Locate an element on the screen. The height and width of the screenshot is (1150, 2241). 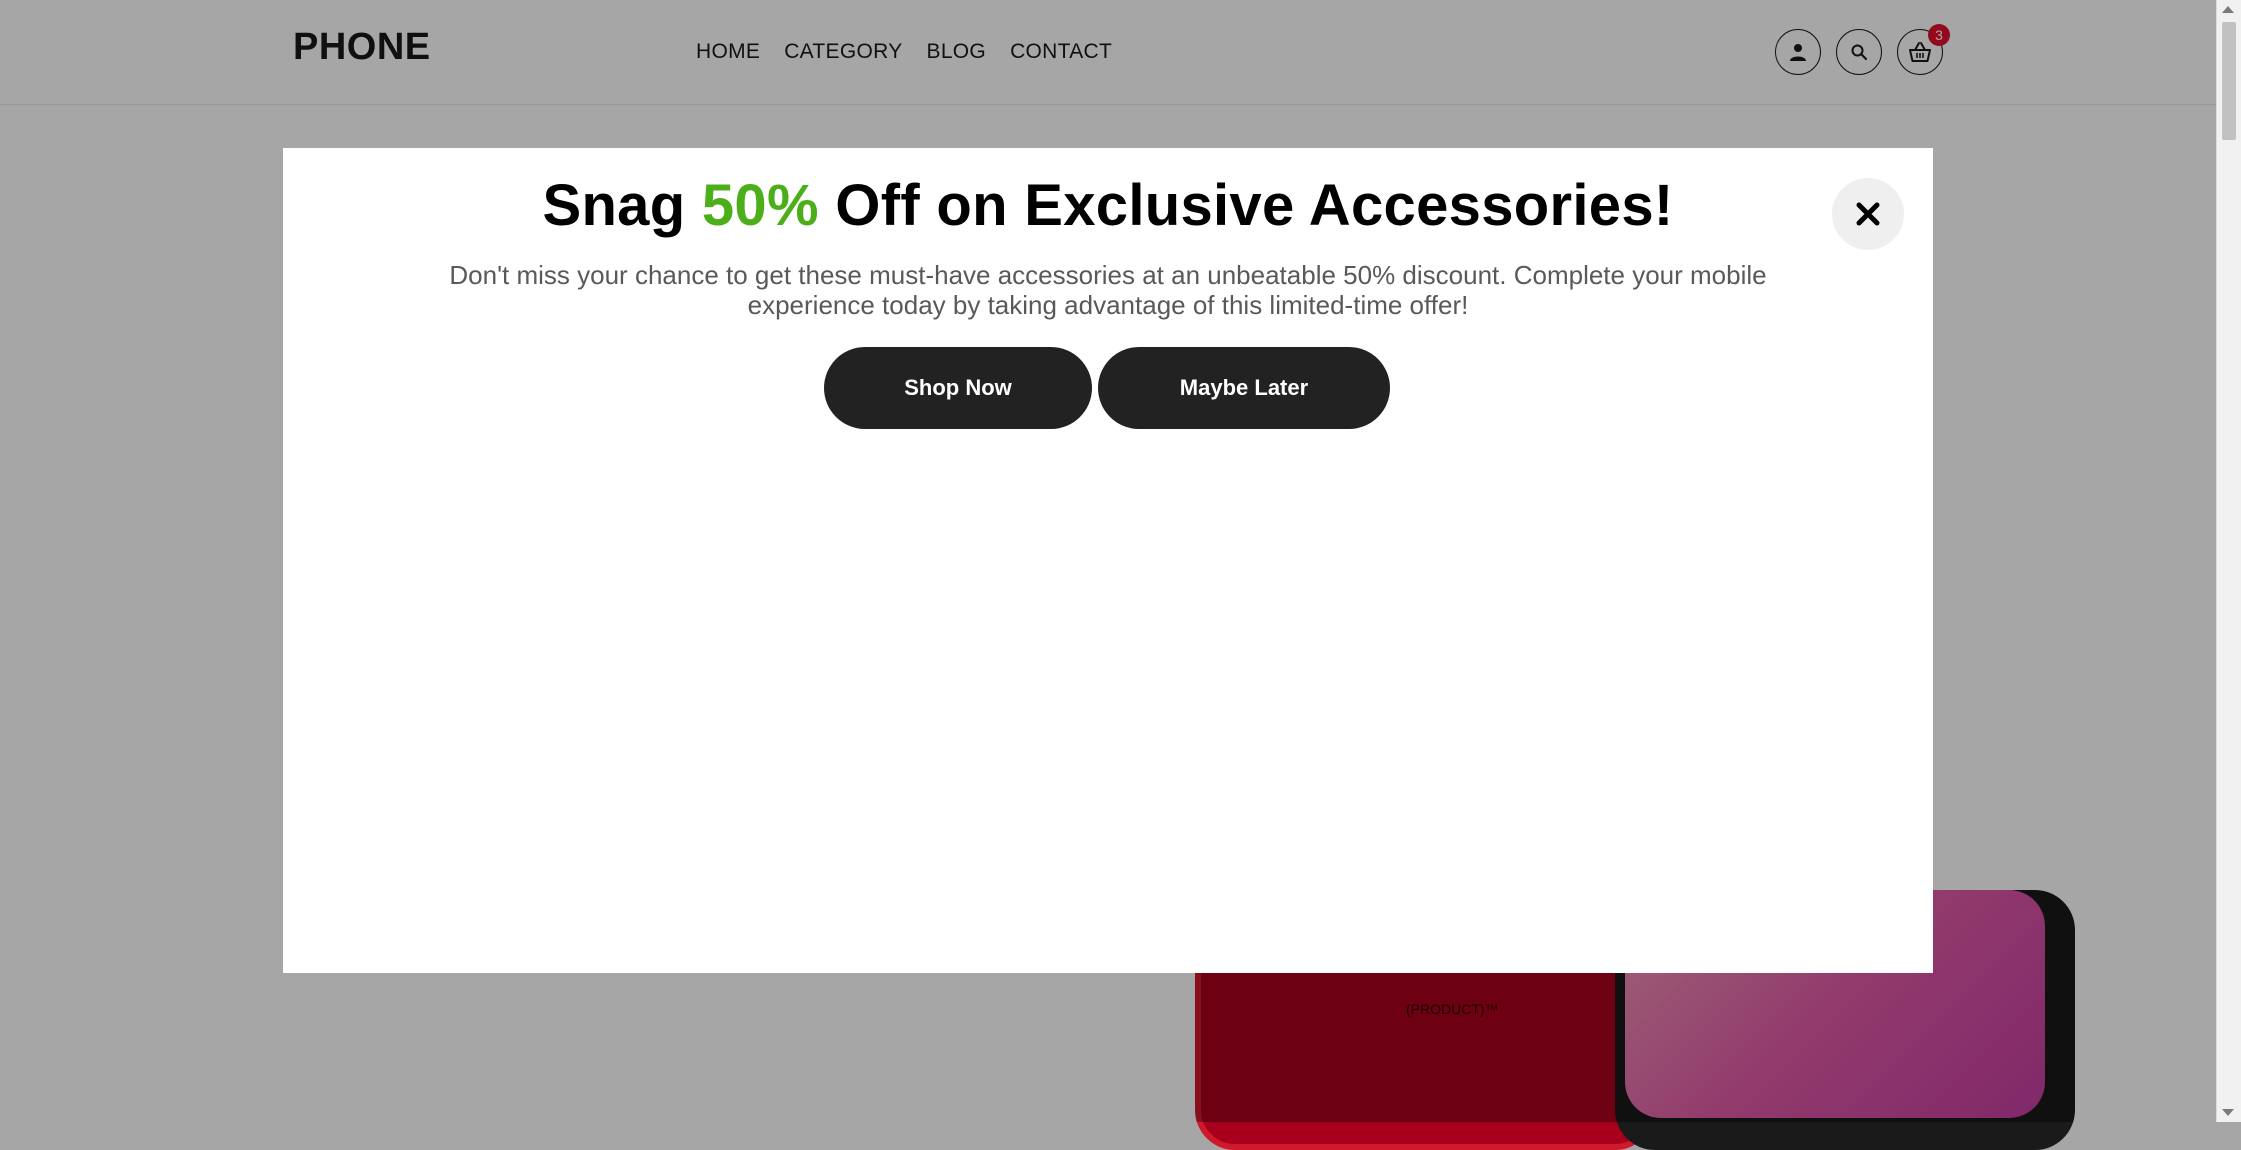
shop-now-button: Shop Now is located at coordinates (958, 388).